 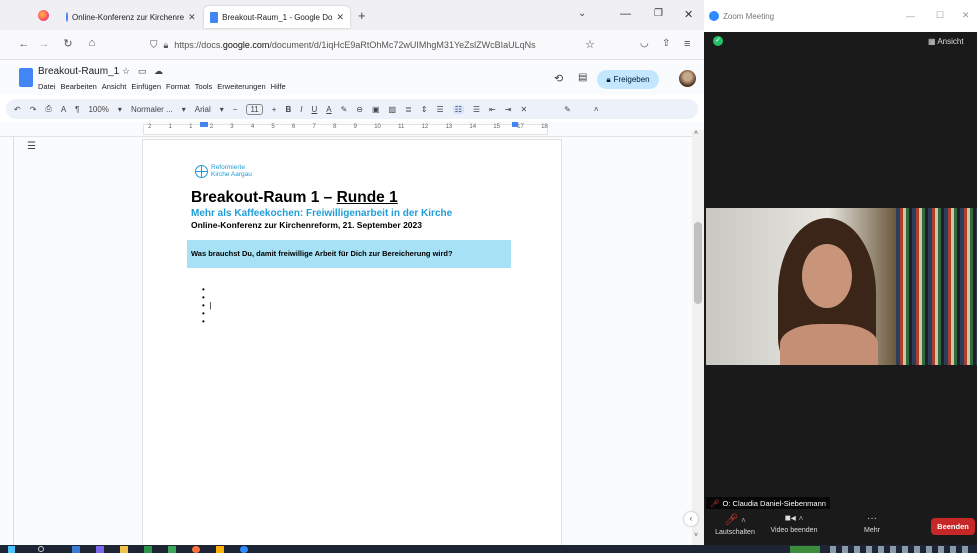 What do you see at coordinates (130, 17) in the screenshot?
I see `tab-konferenz: Online-Konferenz zur Kirchenre ✕` at bounding box center [130, 17].